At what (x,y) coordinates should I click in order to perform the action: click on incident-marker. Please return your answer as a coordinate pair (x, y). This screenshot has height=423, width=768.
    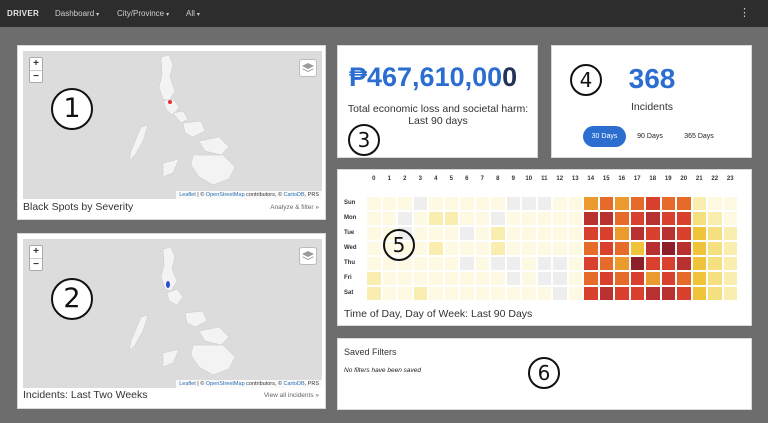
    Looking at the image, I should click on (168, 284).